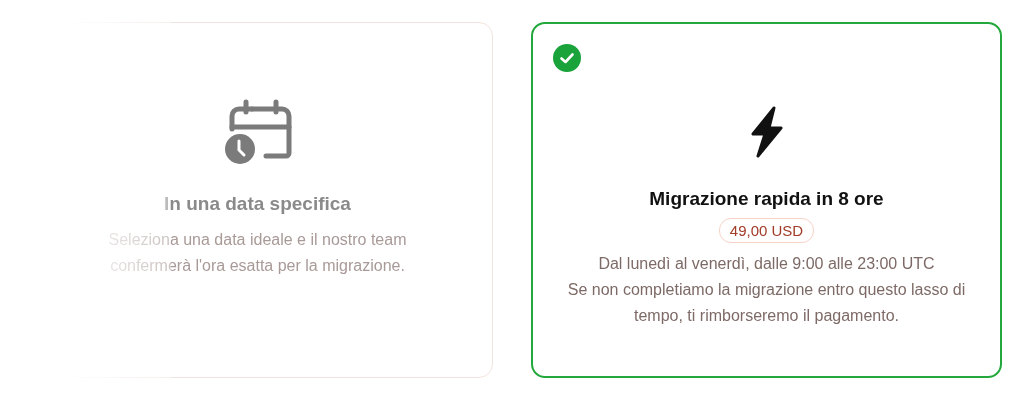 The width and height of the screenshot is (1024, 402). Describe the element at coordinates (567, 58) in the screenshot. I see `check-icon` at that location.